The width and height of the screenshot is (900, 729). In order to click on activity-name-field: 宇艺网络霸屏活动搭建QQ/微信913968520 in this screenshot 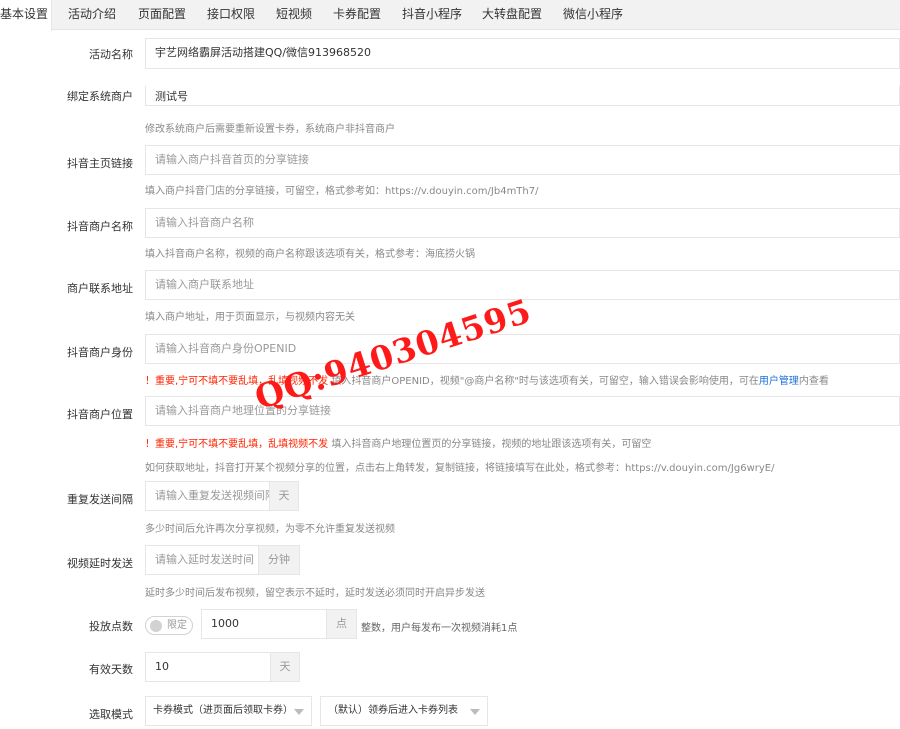, I will do `click(522, 53)`.